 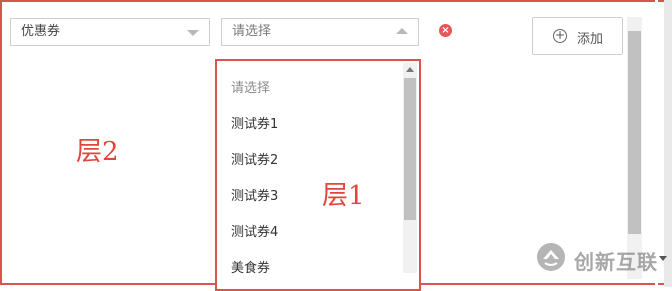 What do you see at coordinates (250, 86) in the screenshot?
I see `dropdown-option: 请选择` at bounding box center [250, 86].